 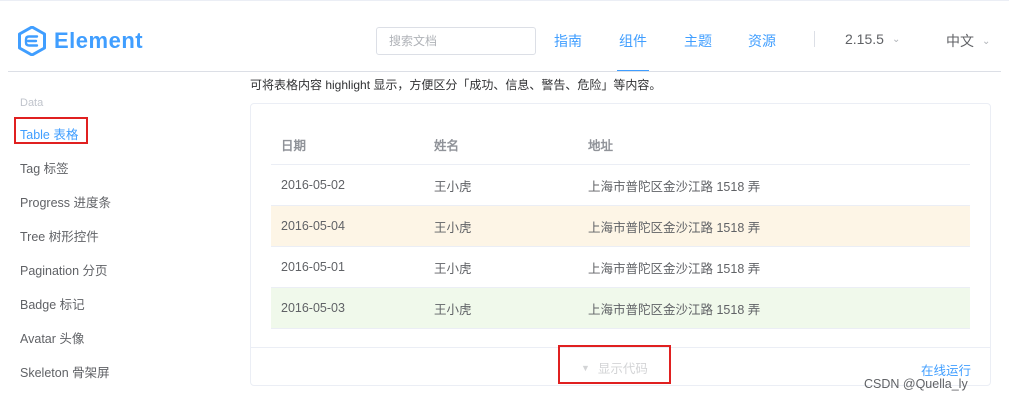 What do you see at coordinates (814, 39) in the screenshot?
I see `nav-divider` at bounding box center [814, 39].